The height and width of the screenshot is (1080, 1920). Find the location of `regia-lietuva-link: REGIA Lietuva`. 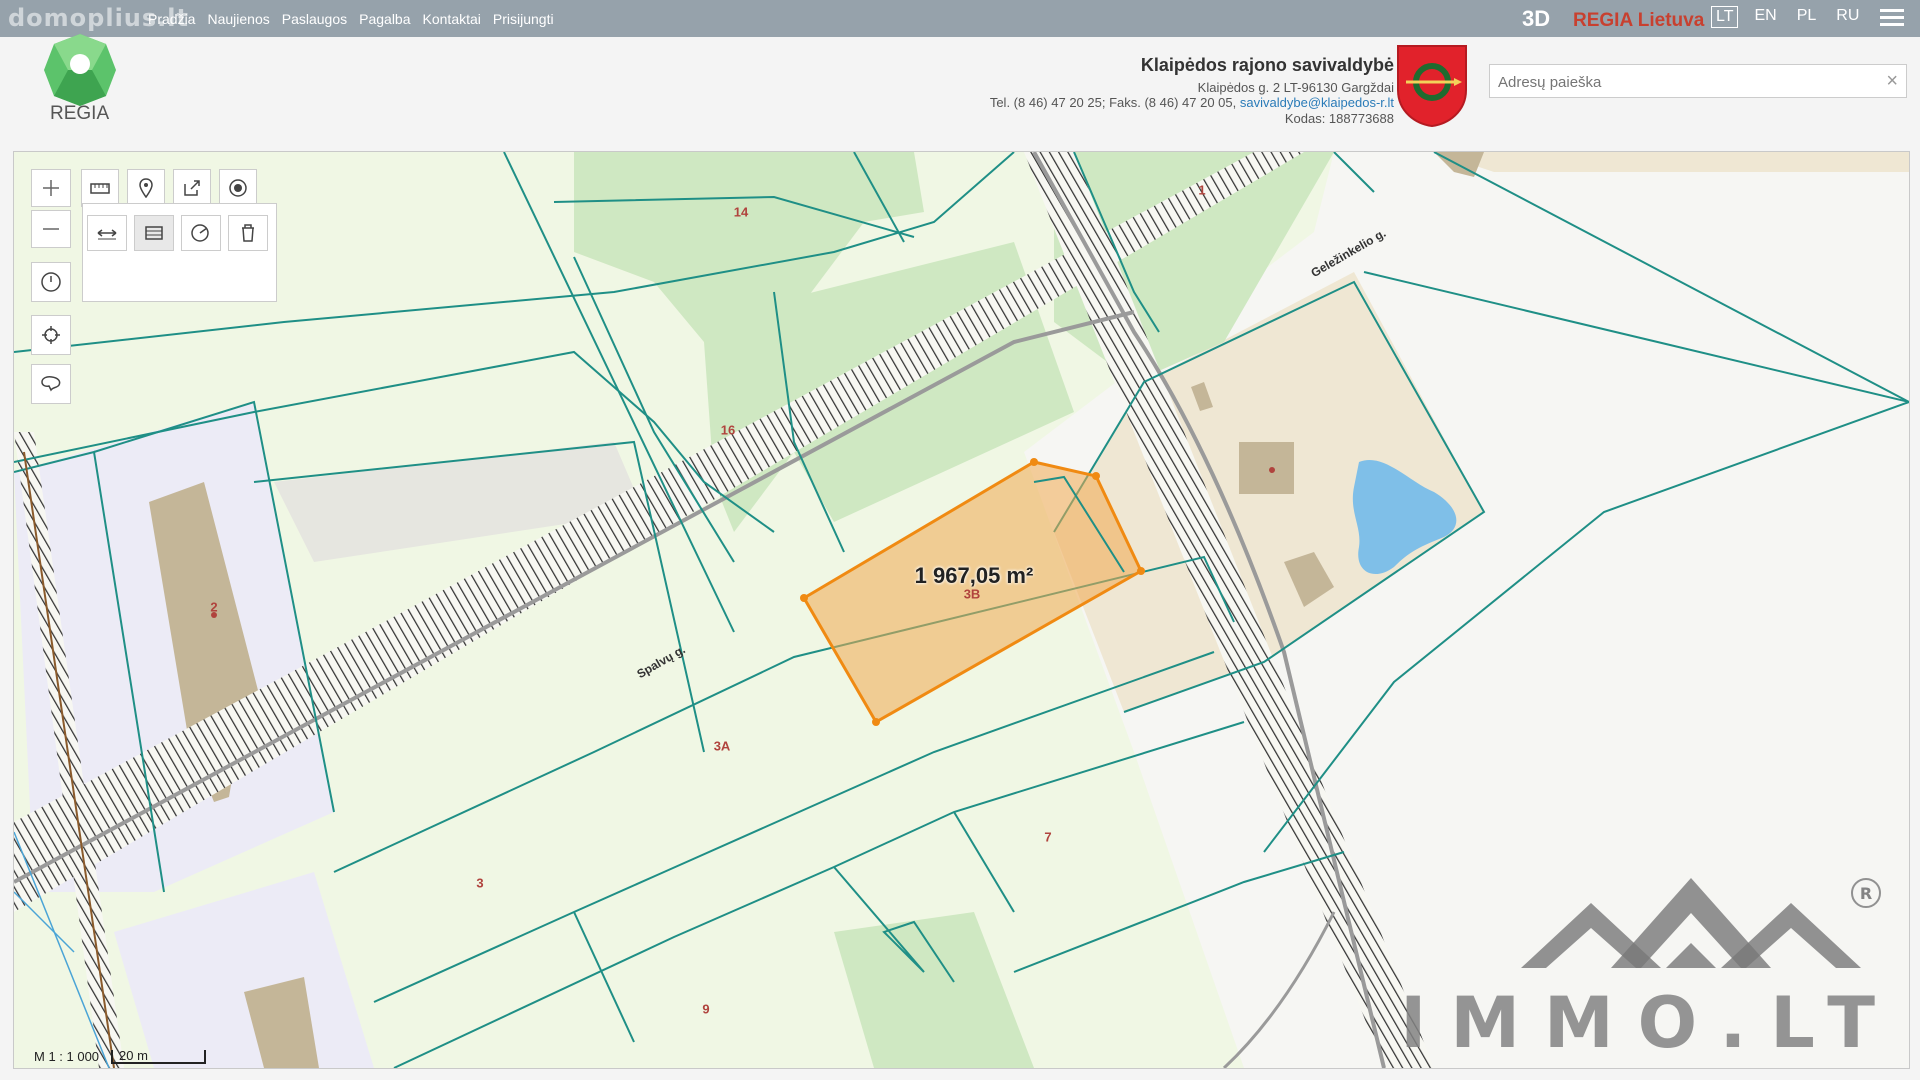

regia-lietuva-link: REGIA Lietuva is located at coordinates (1638, 21).